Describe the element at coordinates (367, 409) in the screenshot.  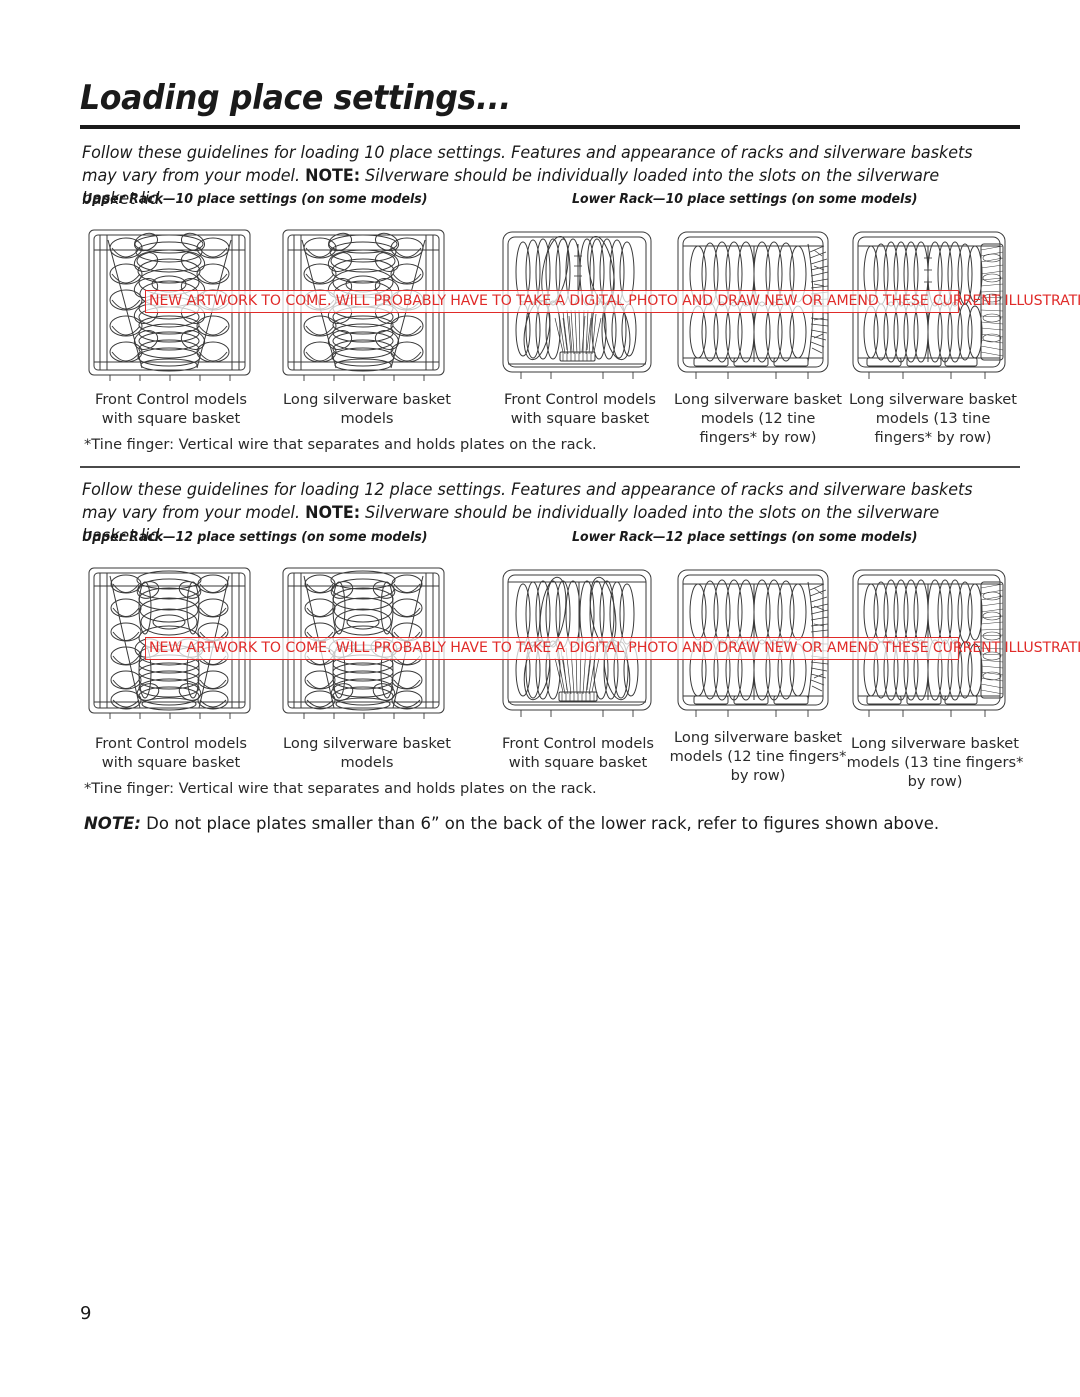
I see `caption-upper-long-basket-10: Long silverware basket models` at that location.